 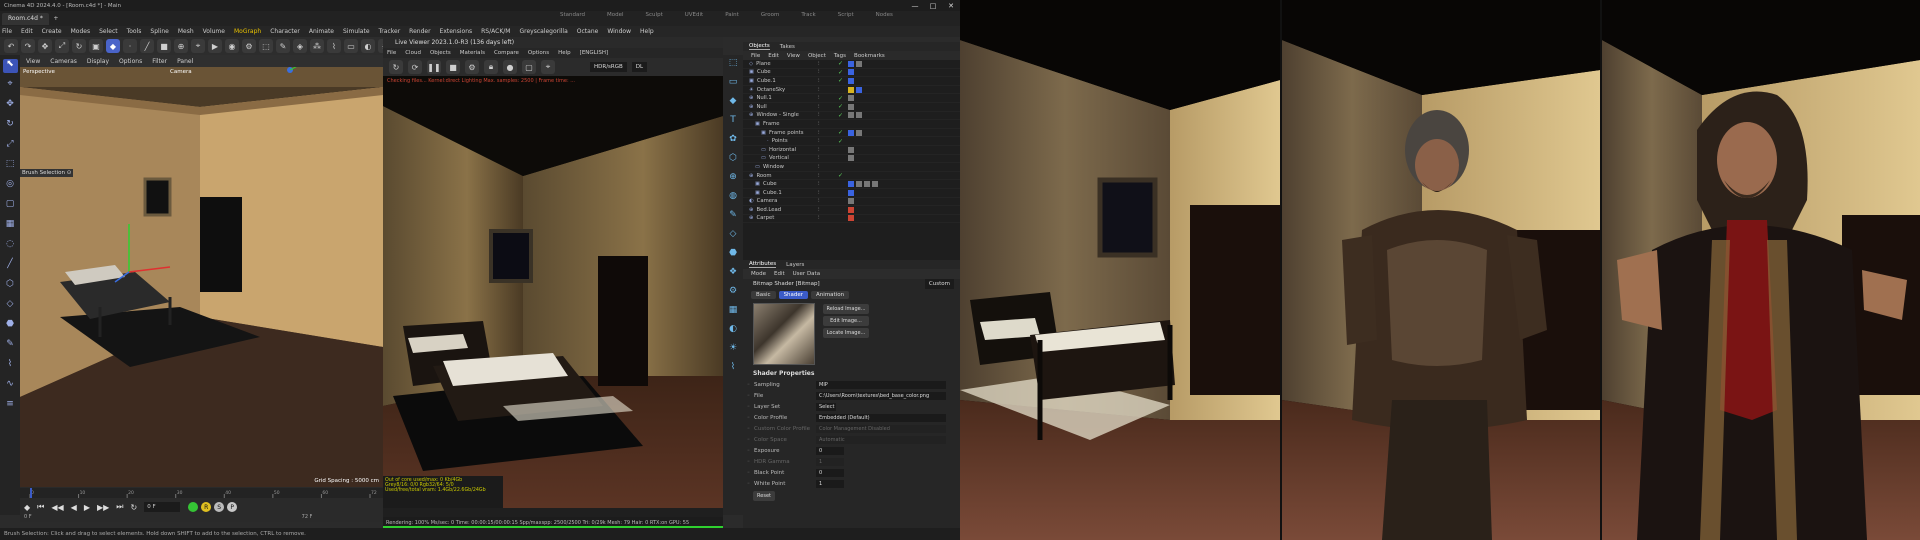 What do you see at coordinates (219, 507) in the screenshot?
I see `record-2-icon: S` at bounding box center [219, 507].